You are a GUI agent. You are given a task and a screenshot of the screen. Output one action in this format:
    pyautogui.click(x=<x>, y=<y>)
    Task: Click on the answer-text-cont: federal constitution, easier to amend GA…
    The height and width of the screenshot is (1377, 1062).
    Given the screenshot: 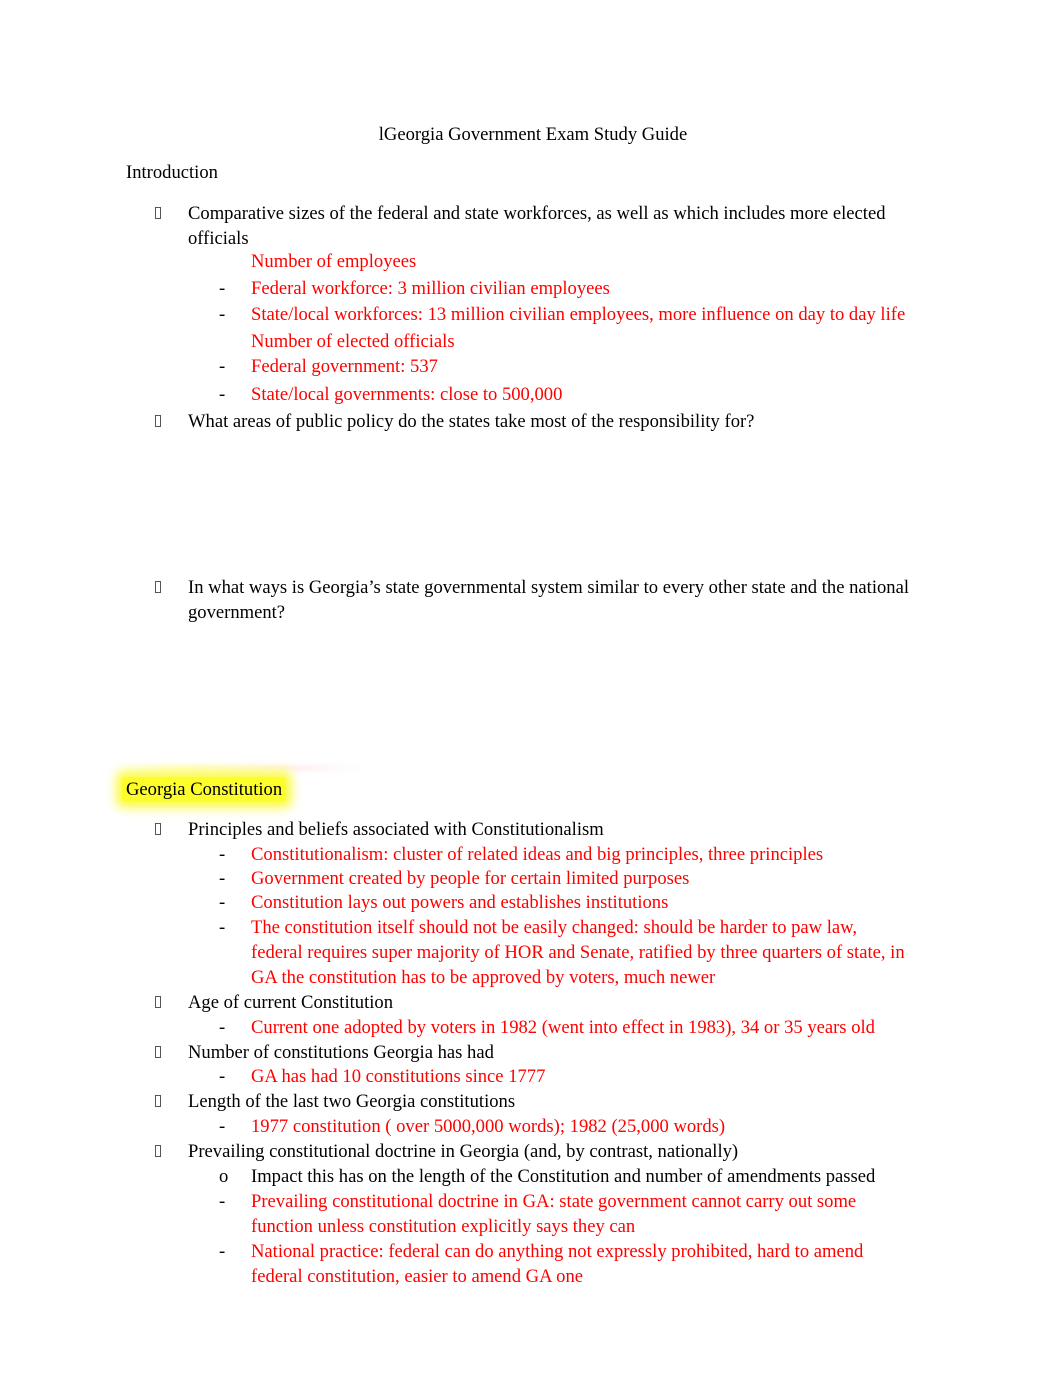 What is the action you would take?
    pyautogui.click(x=417, y=1276)
    